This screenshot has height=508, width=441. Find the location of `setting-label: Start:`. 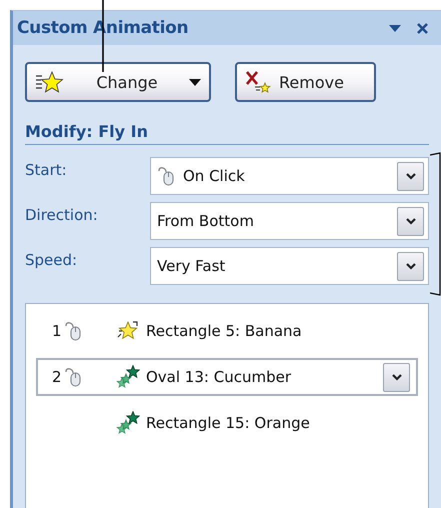

setting-label: Start: is located at coordinates (46, 169).